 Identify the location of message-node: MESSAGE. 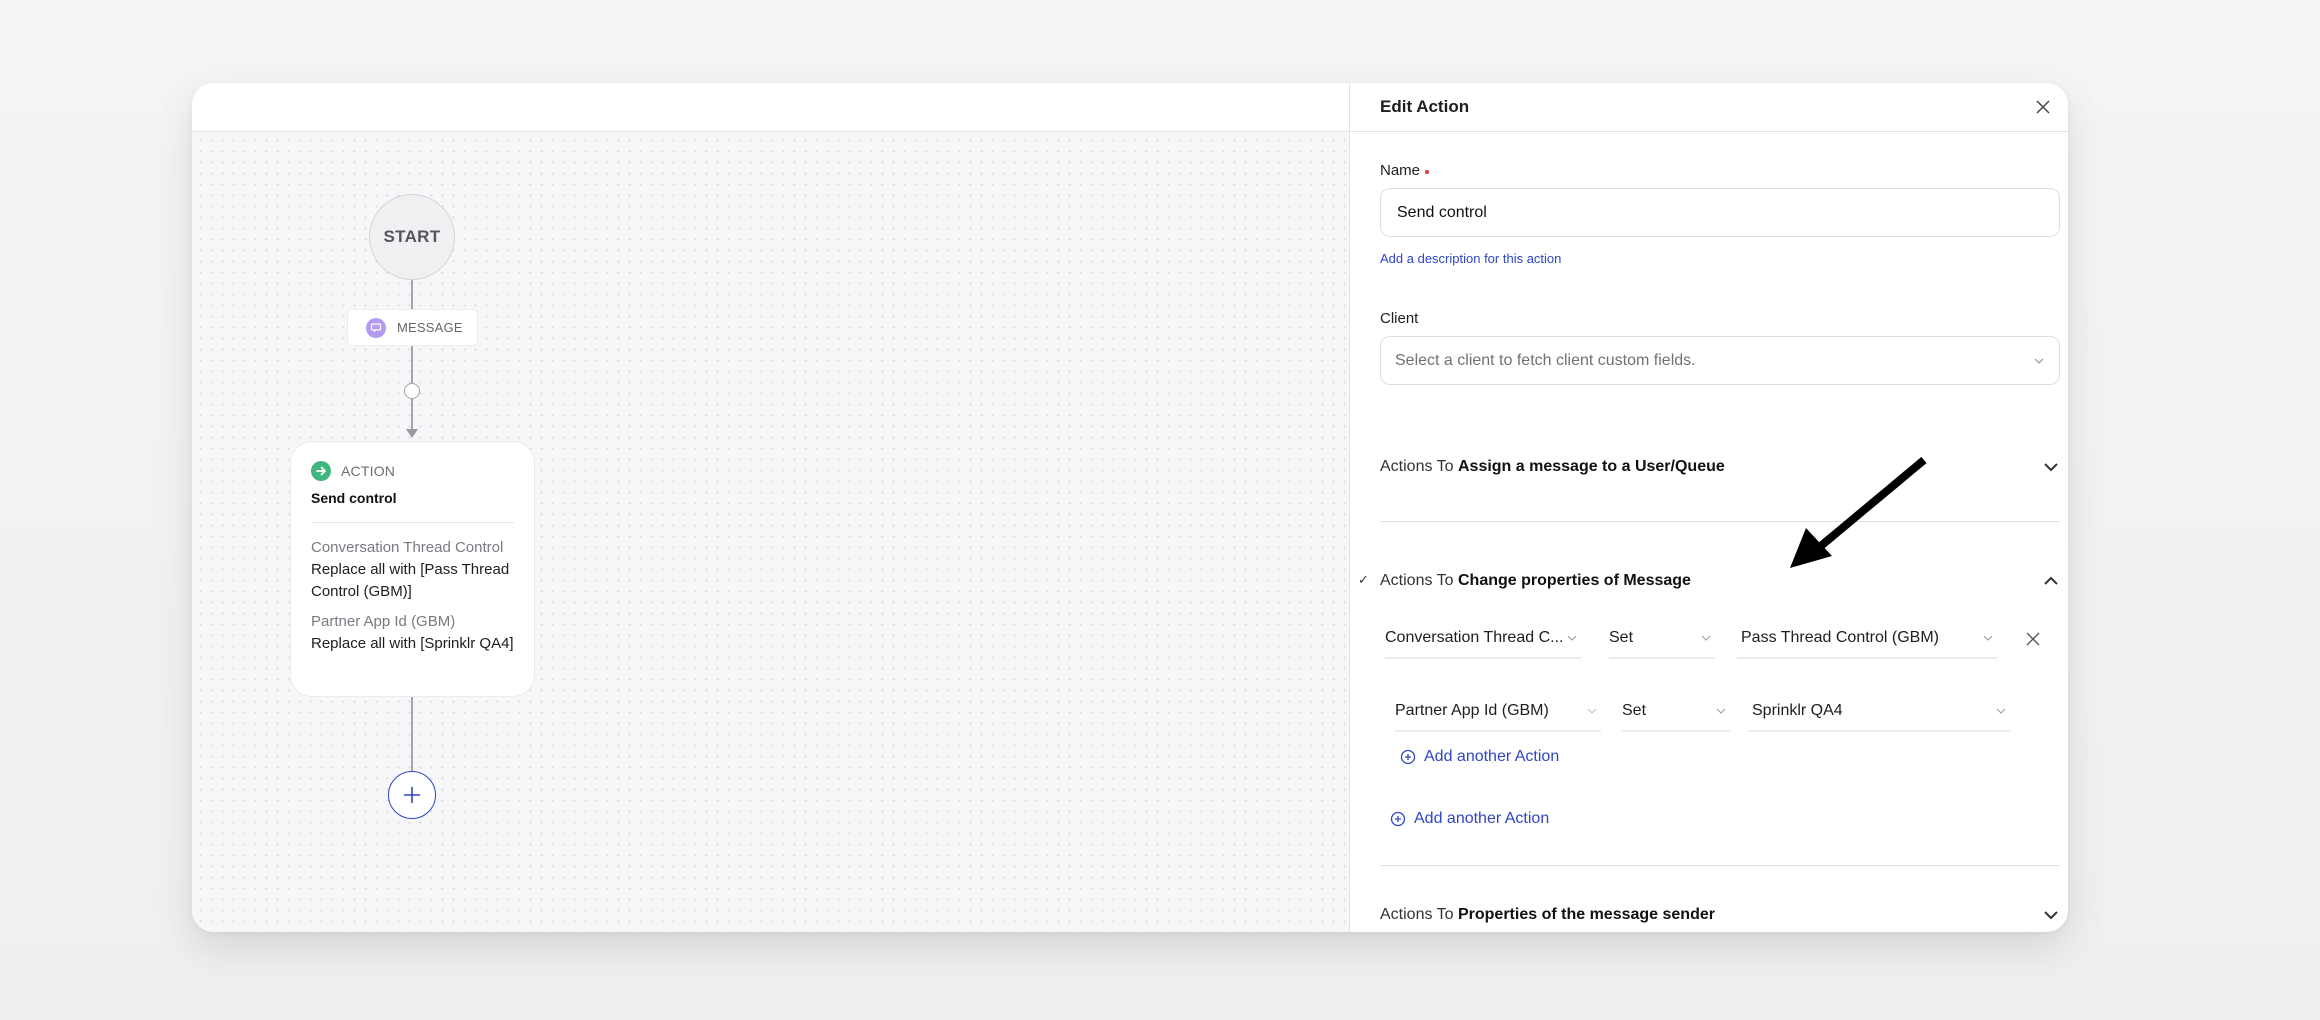
(412, 327).